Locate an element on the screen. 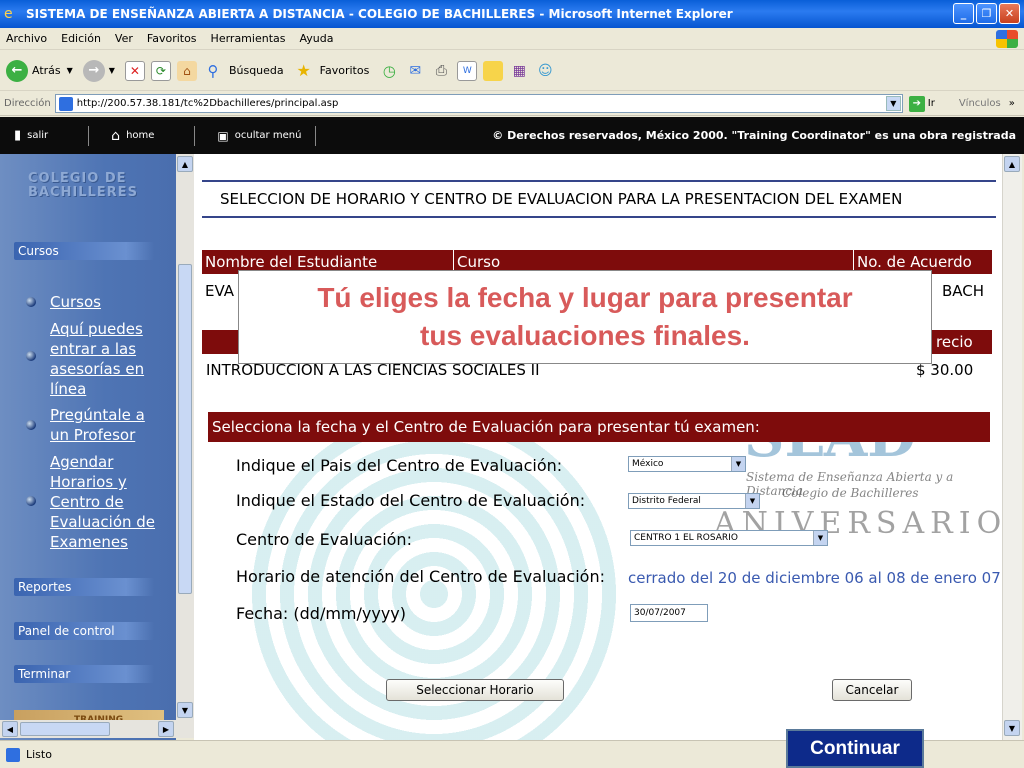 This screenshot has width=1024, height=768. home-icon: ⌂ is located at coordinates (186, 70).